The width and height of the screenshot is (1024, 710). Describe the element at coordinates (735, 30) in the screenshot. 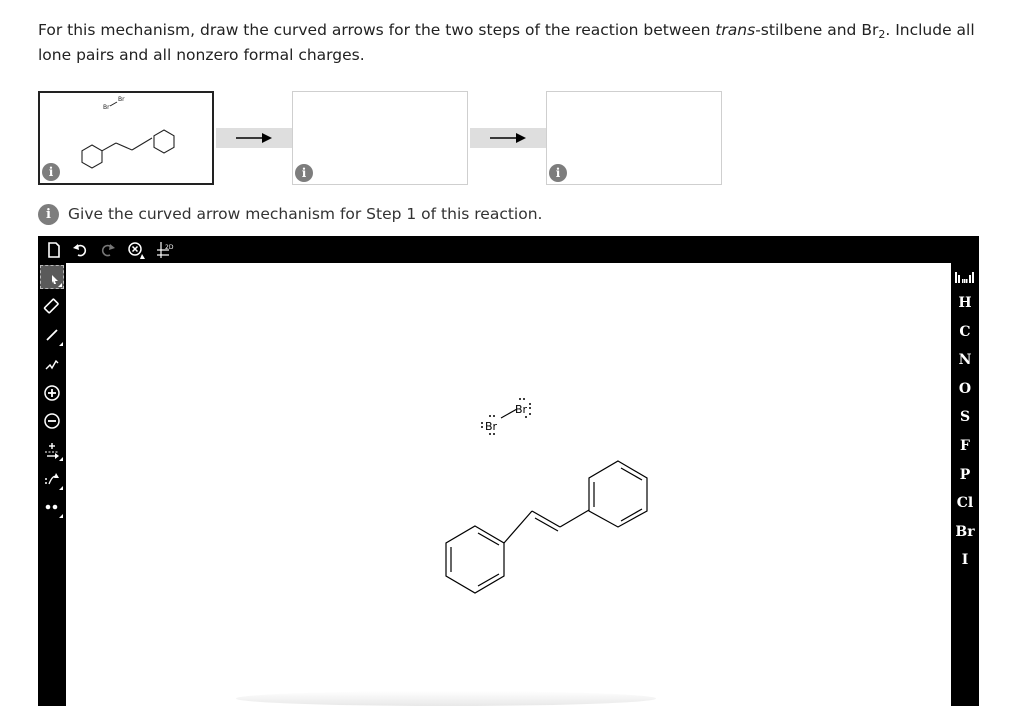

I see `question-italic: trans` at that location.